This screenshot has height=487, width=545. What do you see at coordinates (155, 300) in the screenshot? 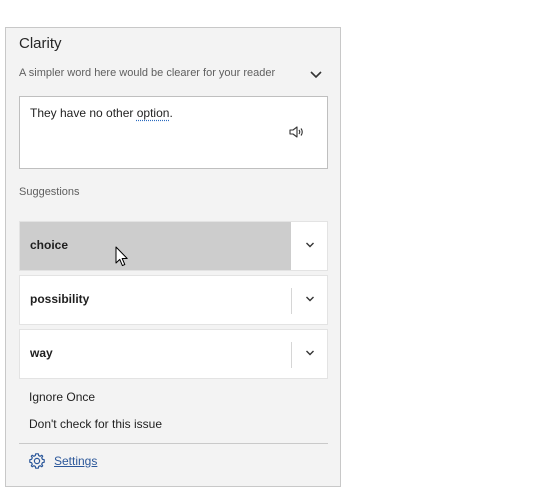
I see `suggestion-apply-button: possibility` at bounding box center [155, 300].